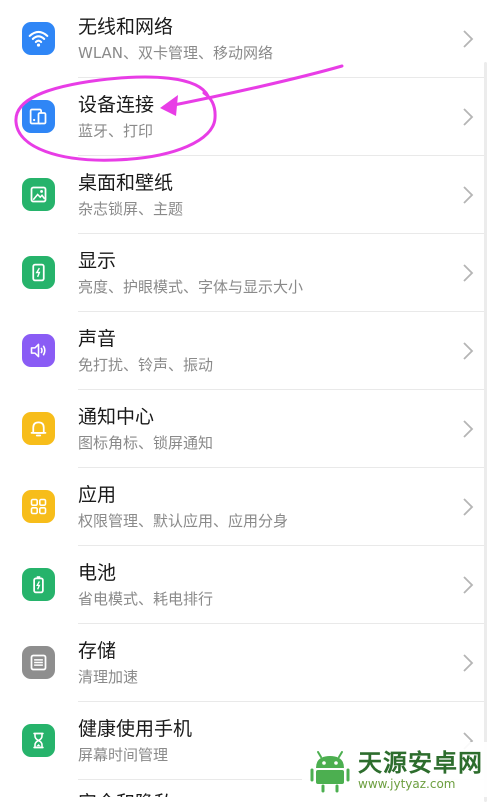 The width and height of the screenshot is (500, 802). What do you see at coordinates (146, 443) in the screenshot?
I see `item-subtitle: 图标角标、锁屏通知` at bounding box center [146, 443].